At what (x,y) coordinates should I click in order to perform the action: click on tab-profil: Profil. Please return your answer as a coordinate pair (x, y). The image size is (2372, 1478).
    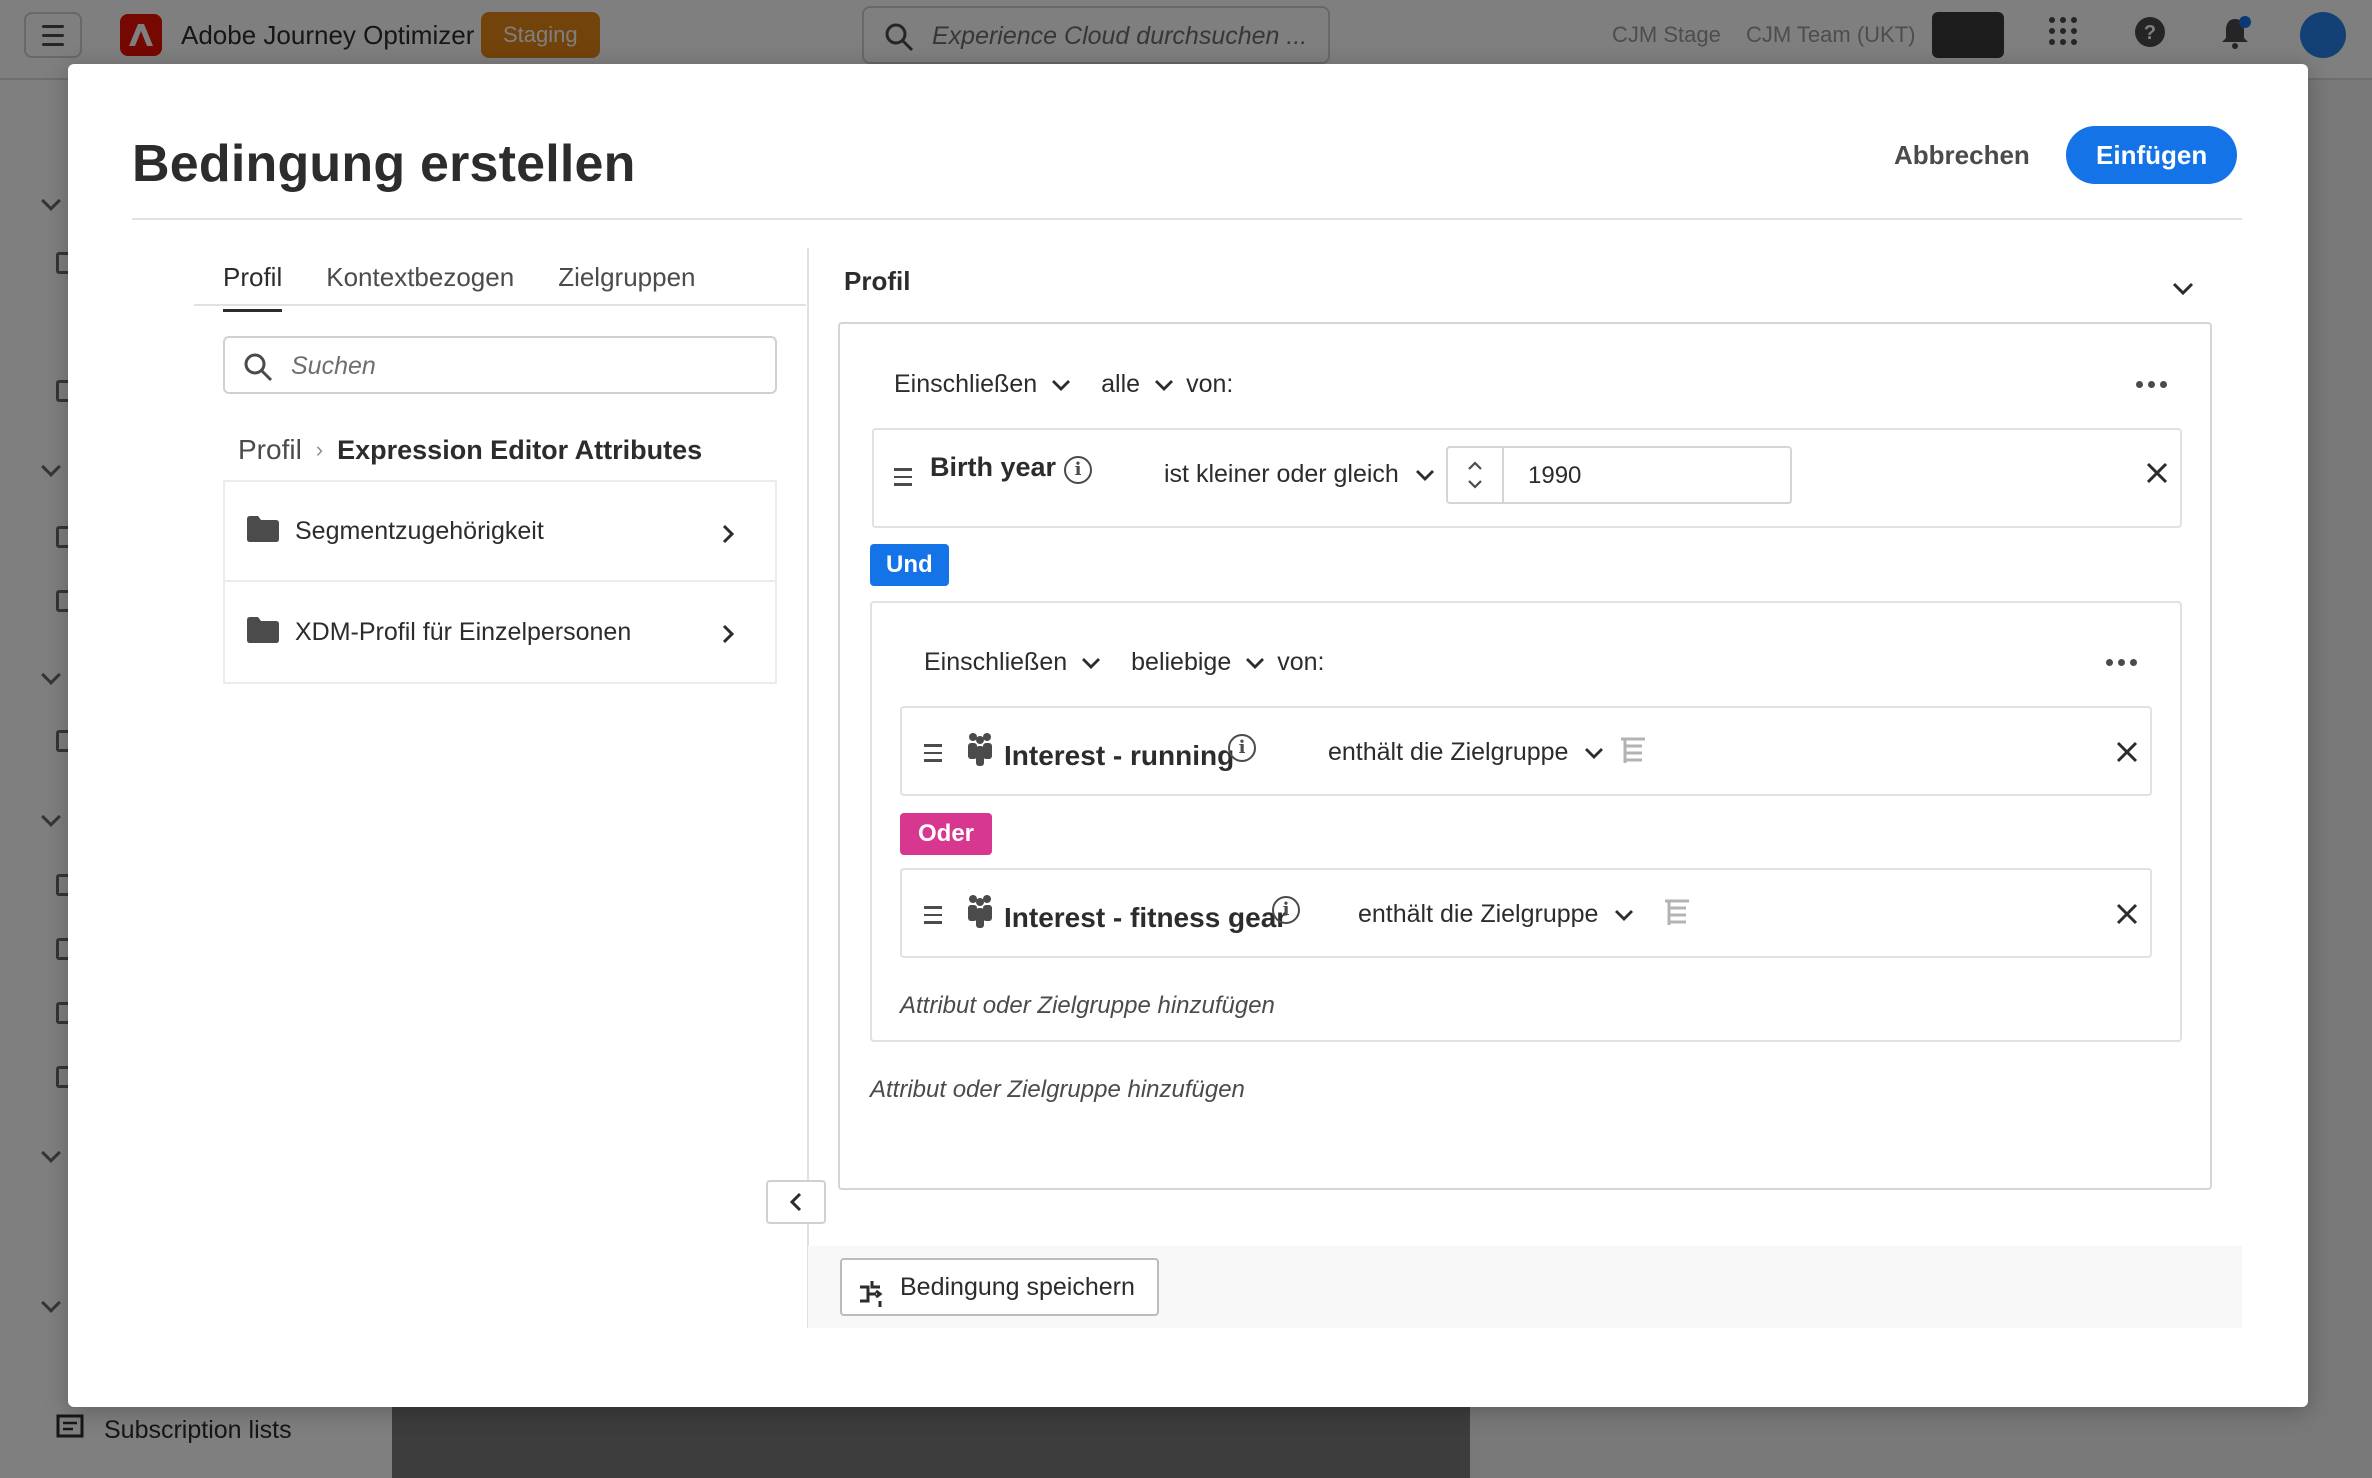
    Looking at the image, I should click on (253, 287).